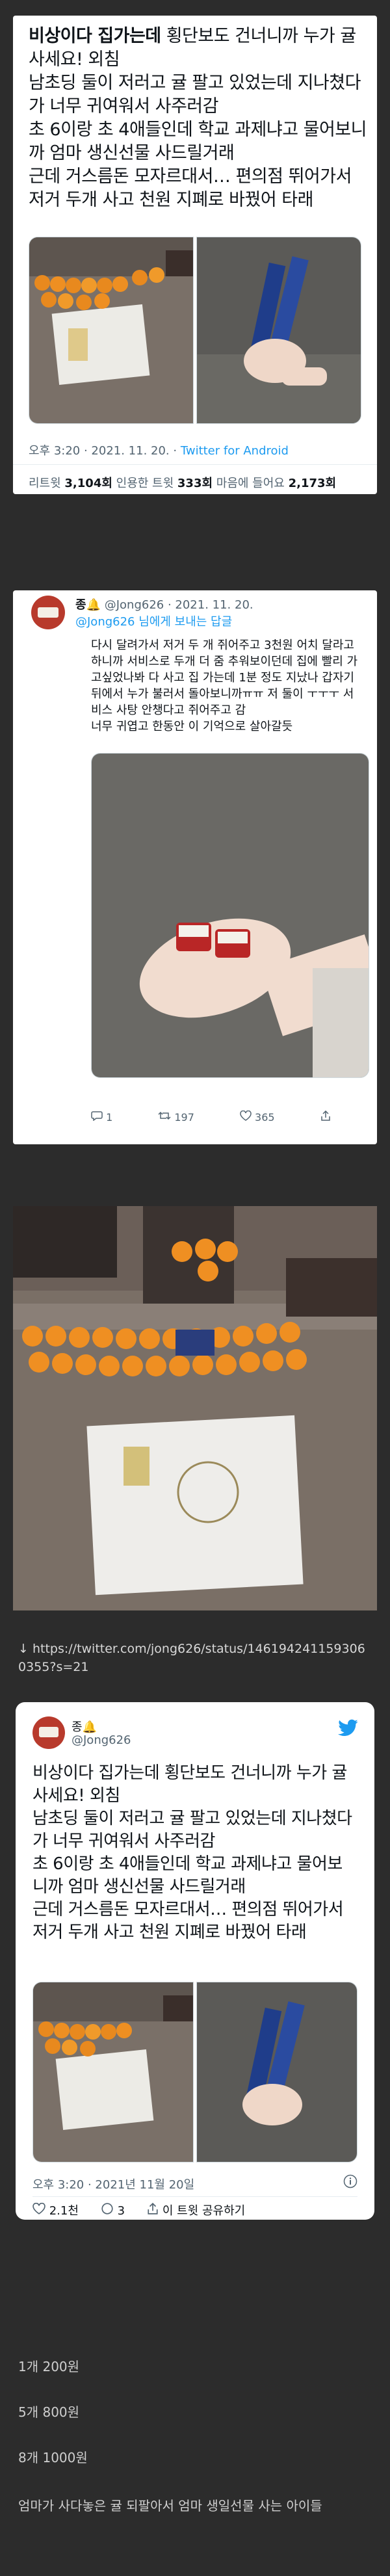 This screenshot has width=390, height=2576. I want to click on footer-text: 엄마가 사다놓은 귤 되팔아서 엄마 생일선물 사는 아이들, so click(170, 2506).